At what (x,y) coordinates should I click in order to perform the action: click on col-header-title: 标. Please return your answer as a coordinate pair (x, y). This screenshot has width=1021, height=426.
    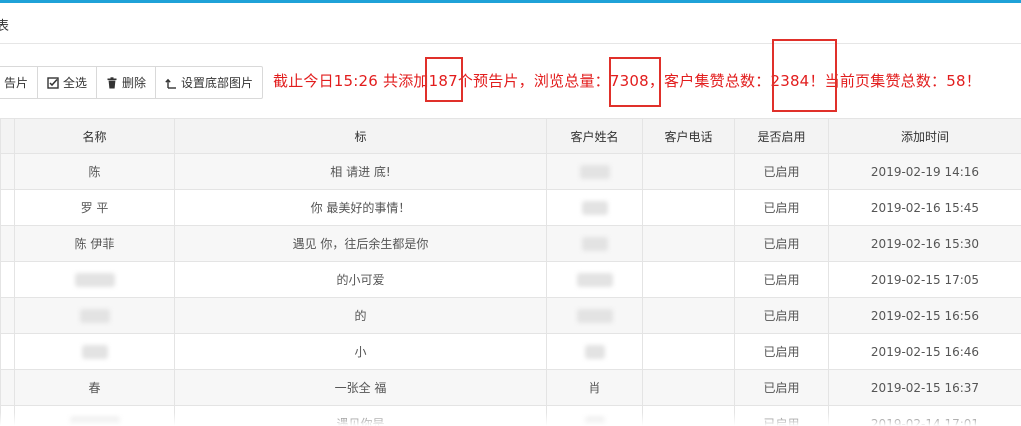
    Looking at the image, I should click on (360, 136).